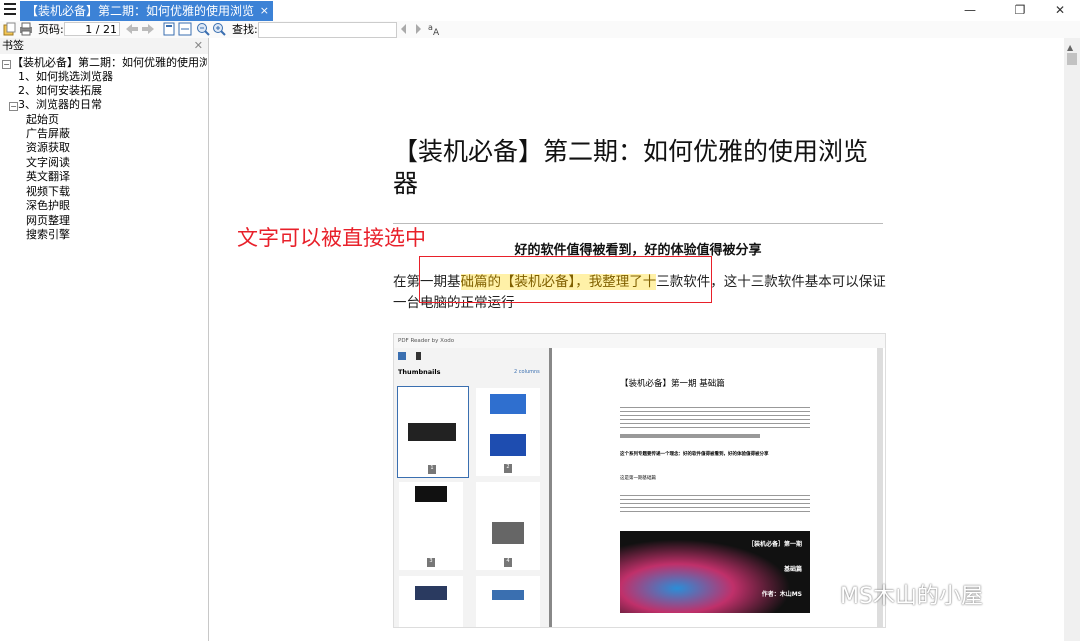  What do you see at coordinates (264, 11) in the screenshot?
I see `tab-close-icon: ×` at bounding box center [264, 11].